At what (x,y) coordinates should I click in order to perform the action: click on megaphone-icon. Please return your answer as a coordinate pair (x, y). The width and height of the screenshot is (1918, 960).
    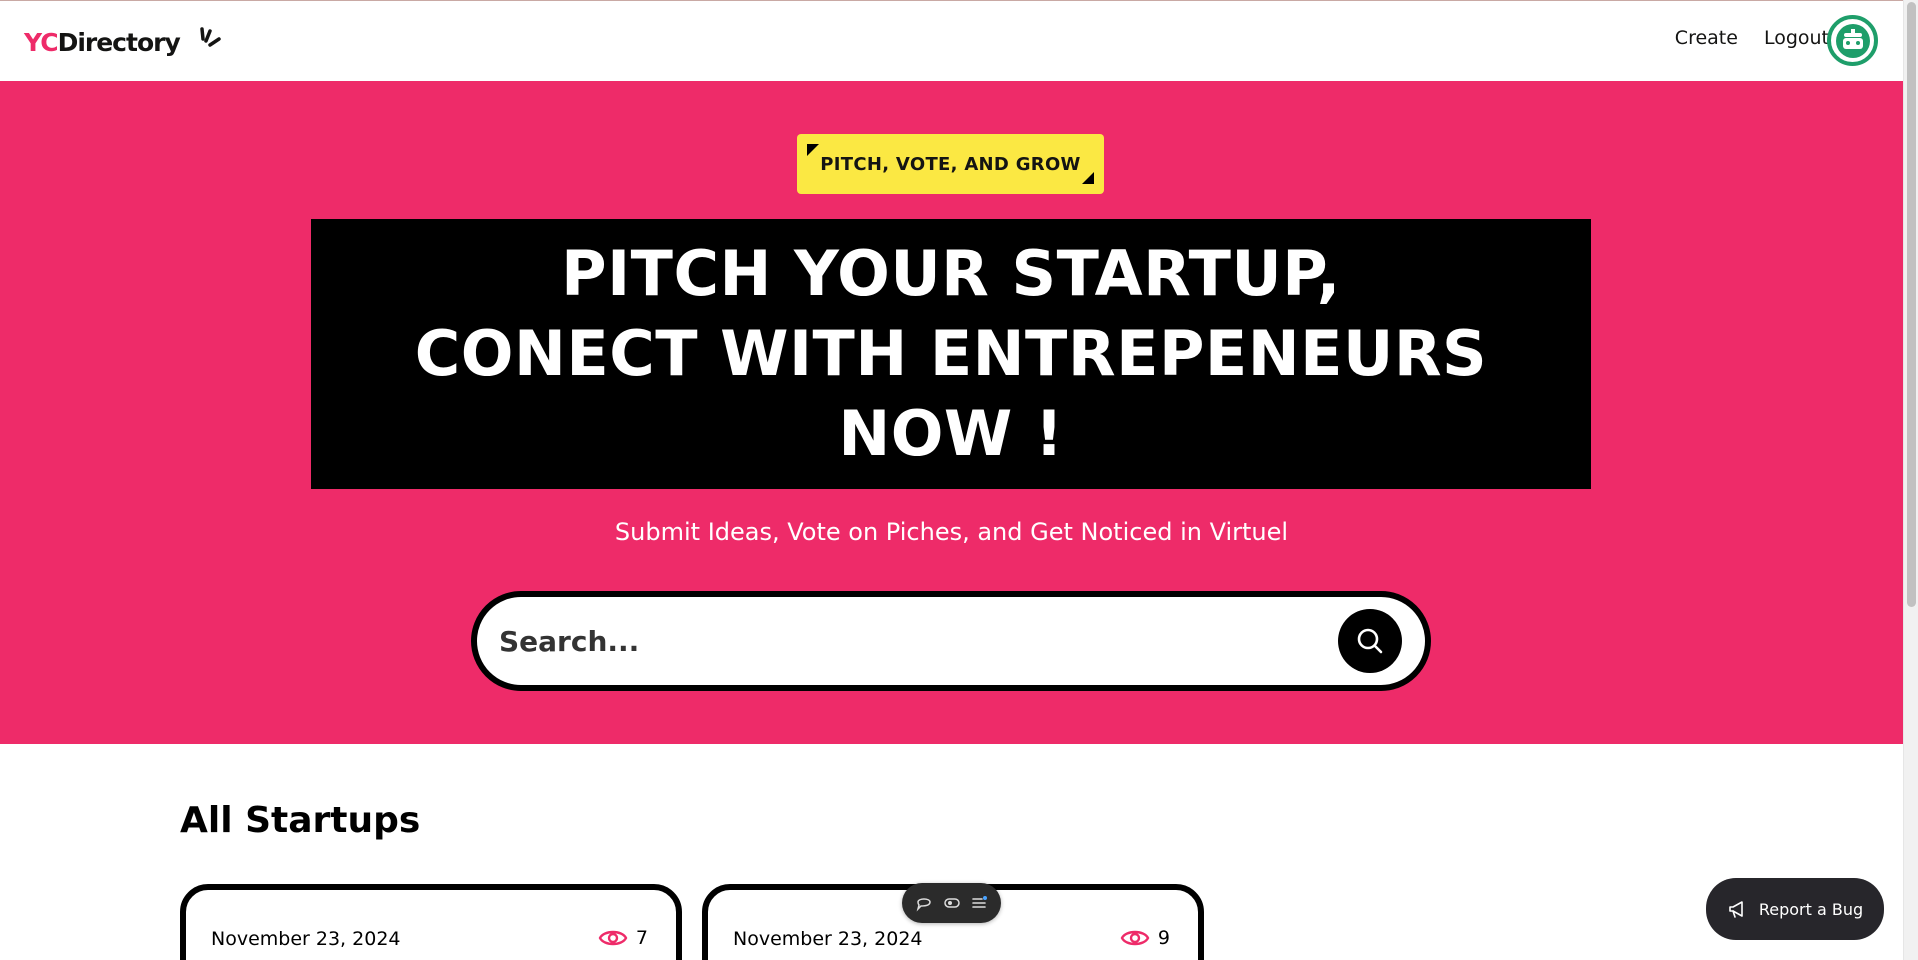
    Looking at the image, I should click on (1736, 909).